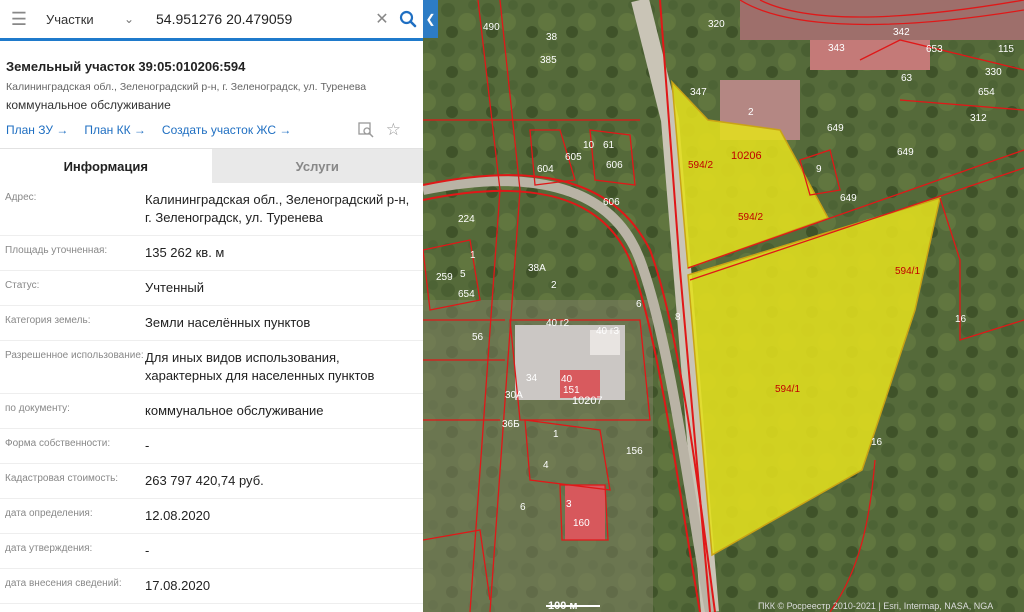 The image size is (1024, 612). Describe the element at coordinates (545, 169) in the screenshot. I see `plot-number: 604` at that location.